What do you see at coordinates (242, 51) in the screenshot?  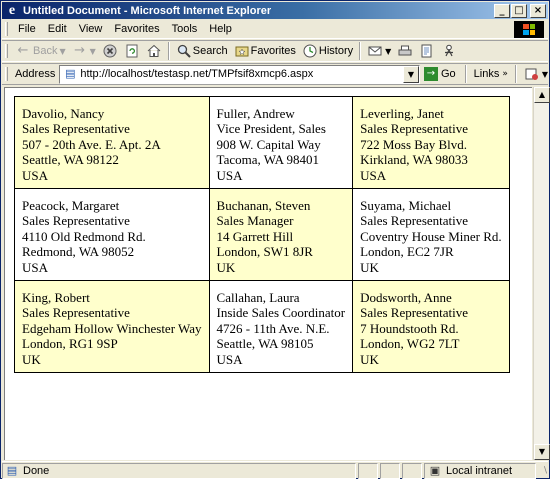 I see `favorites-folder-icon` at bounding box center [242, 51].